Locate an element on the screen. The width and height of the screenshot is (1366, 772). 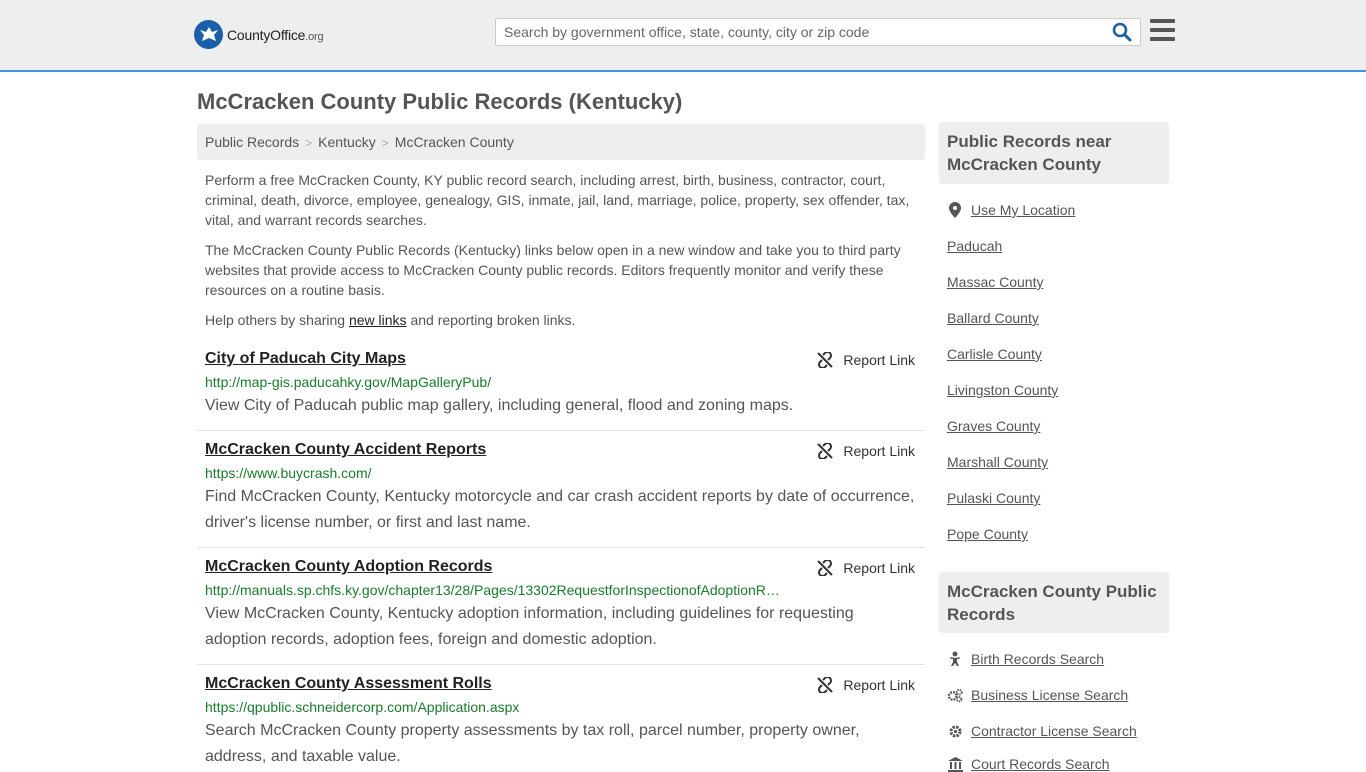
share-text: Help others by sharing is located at coordinates (277, 320).